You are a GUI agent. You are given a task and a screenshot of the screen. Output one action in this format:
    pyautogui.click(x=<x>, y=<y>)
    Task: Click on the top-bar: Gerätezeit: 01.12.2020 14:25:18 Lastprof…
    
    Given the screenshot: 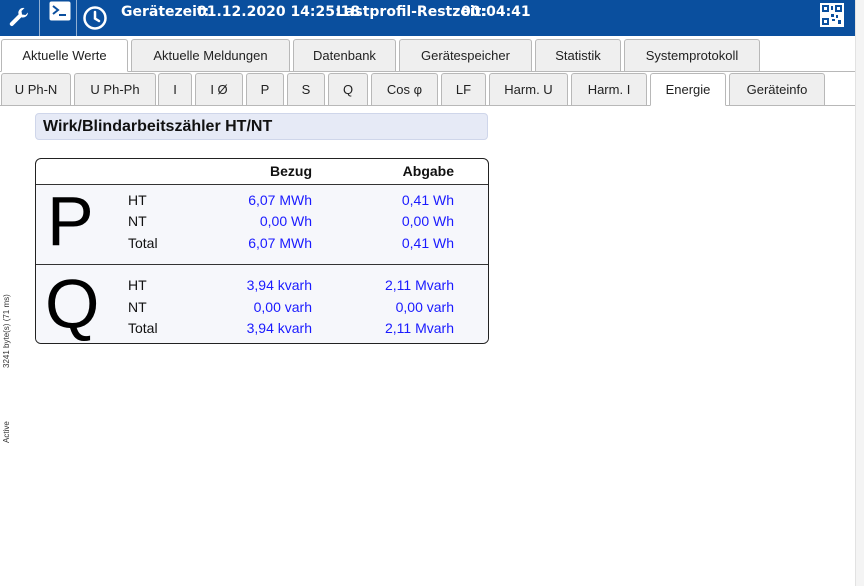 What is the action you would take?
    pyautogui.click(x=427, y=18)
    